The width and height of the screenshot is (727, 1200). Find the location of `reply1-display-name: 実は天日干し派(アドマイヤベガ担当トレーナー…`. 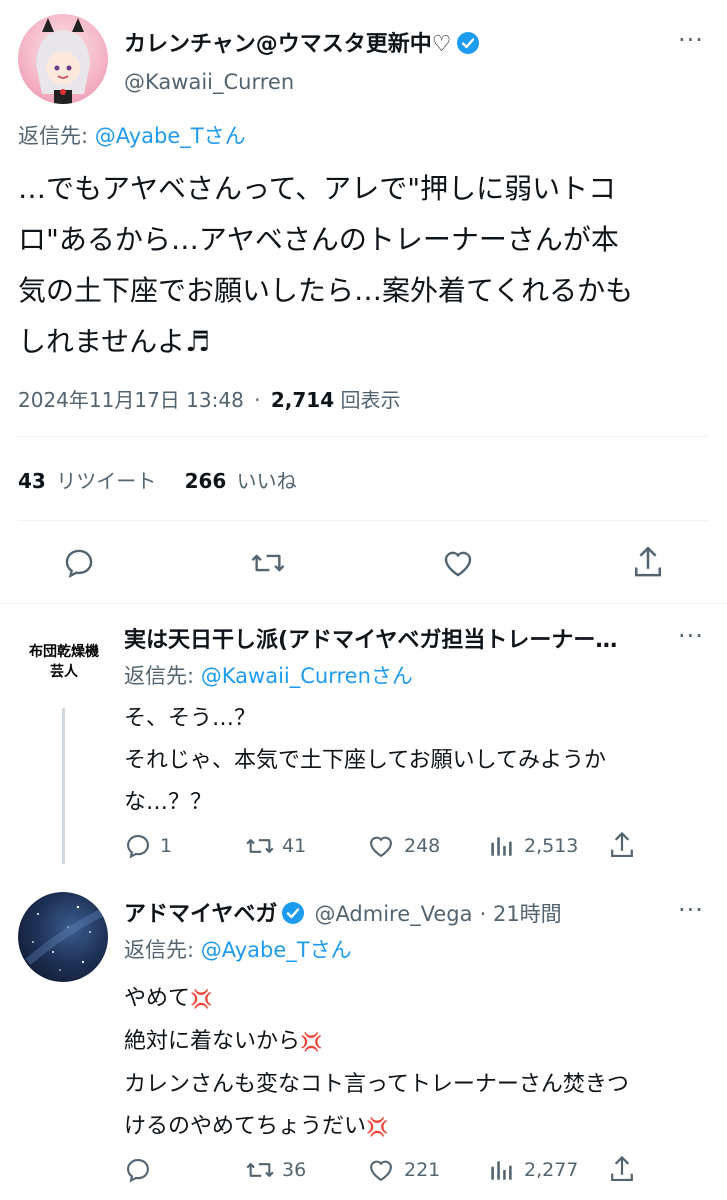

reply1-display-name: 実は天日干し派(アドマイヤベガ担当トレーナー… is located at coordinates (399, 638).